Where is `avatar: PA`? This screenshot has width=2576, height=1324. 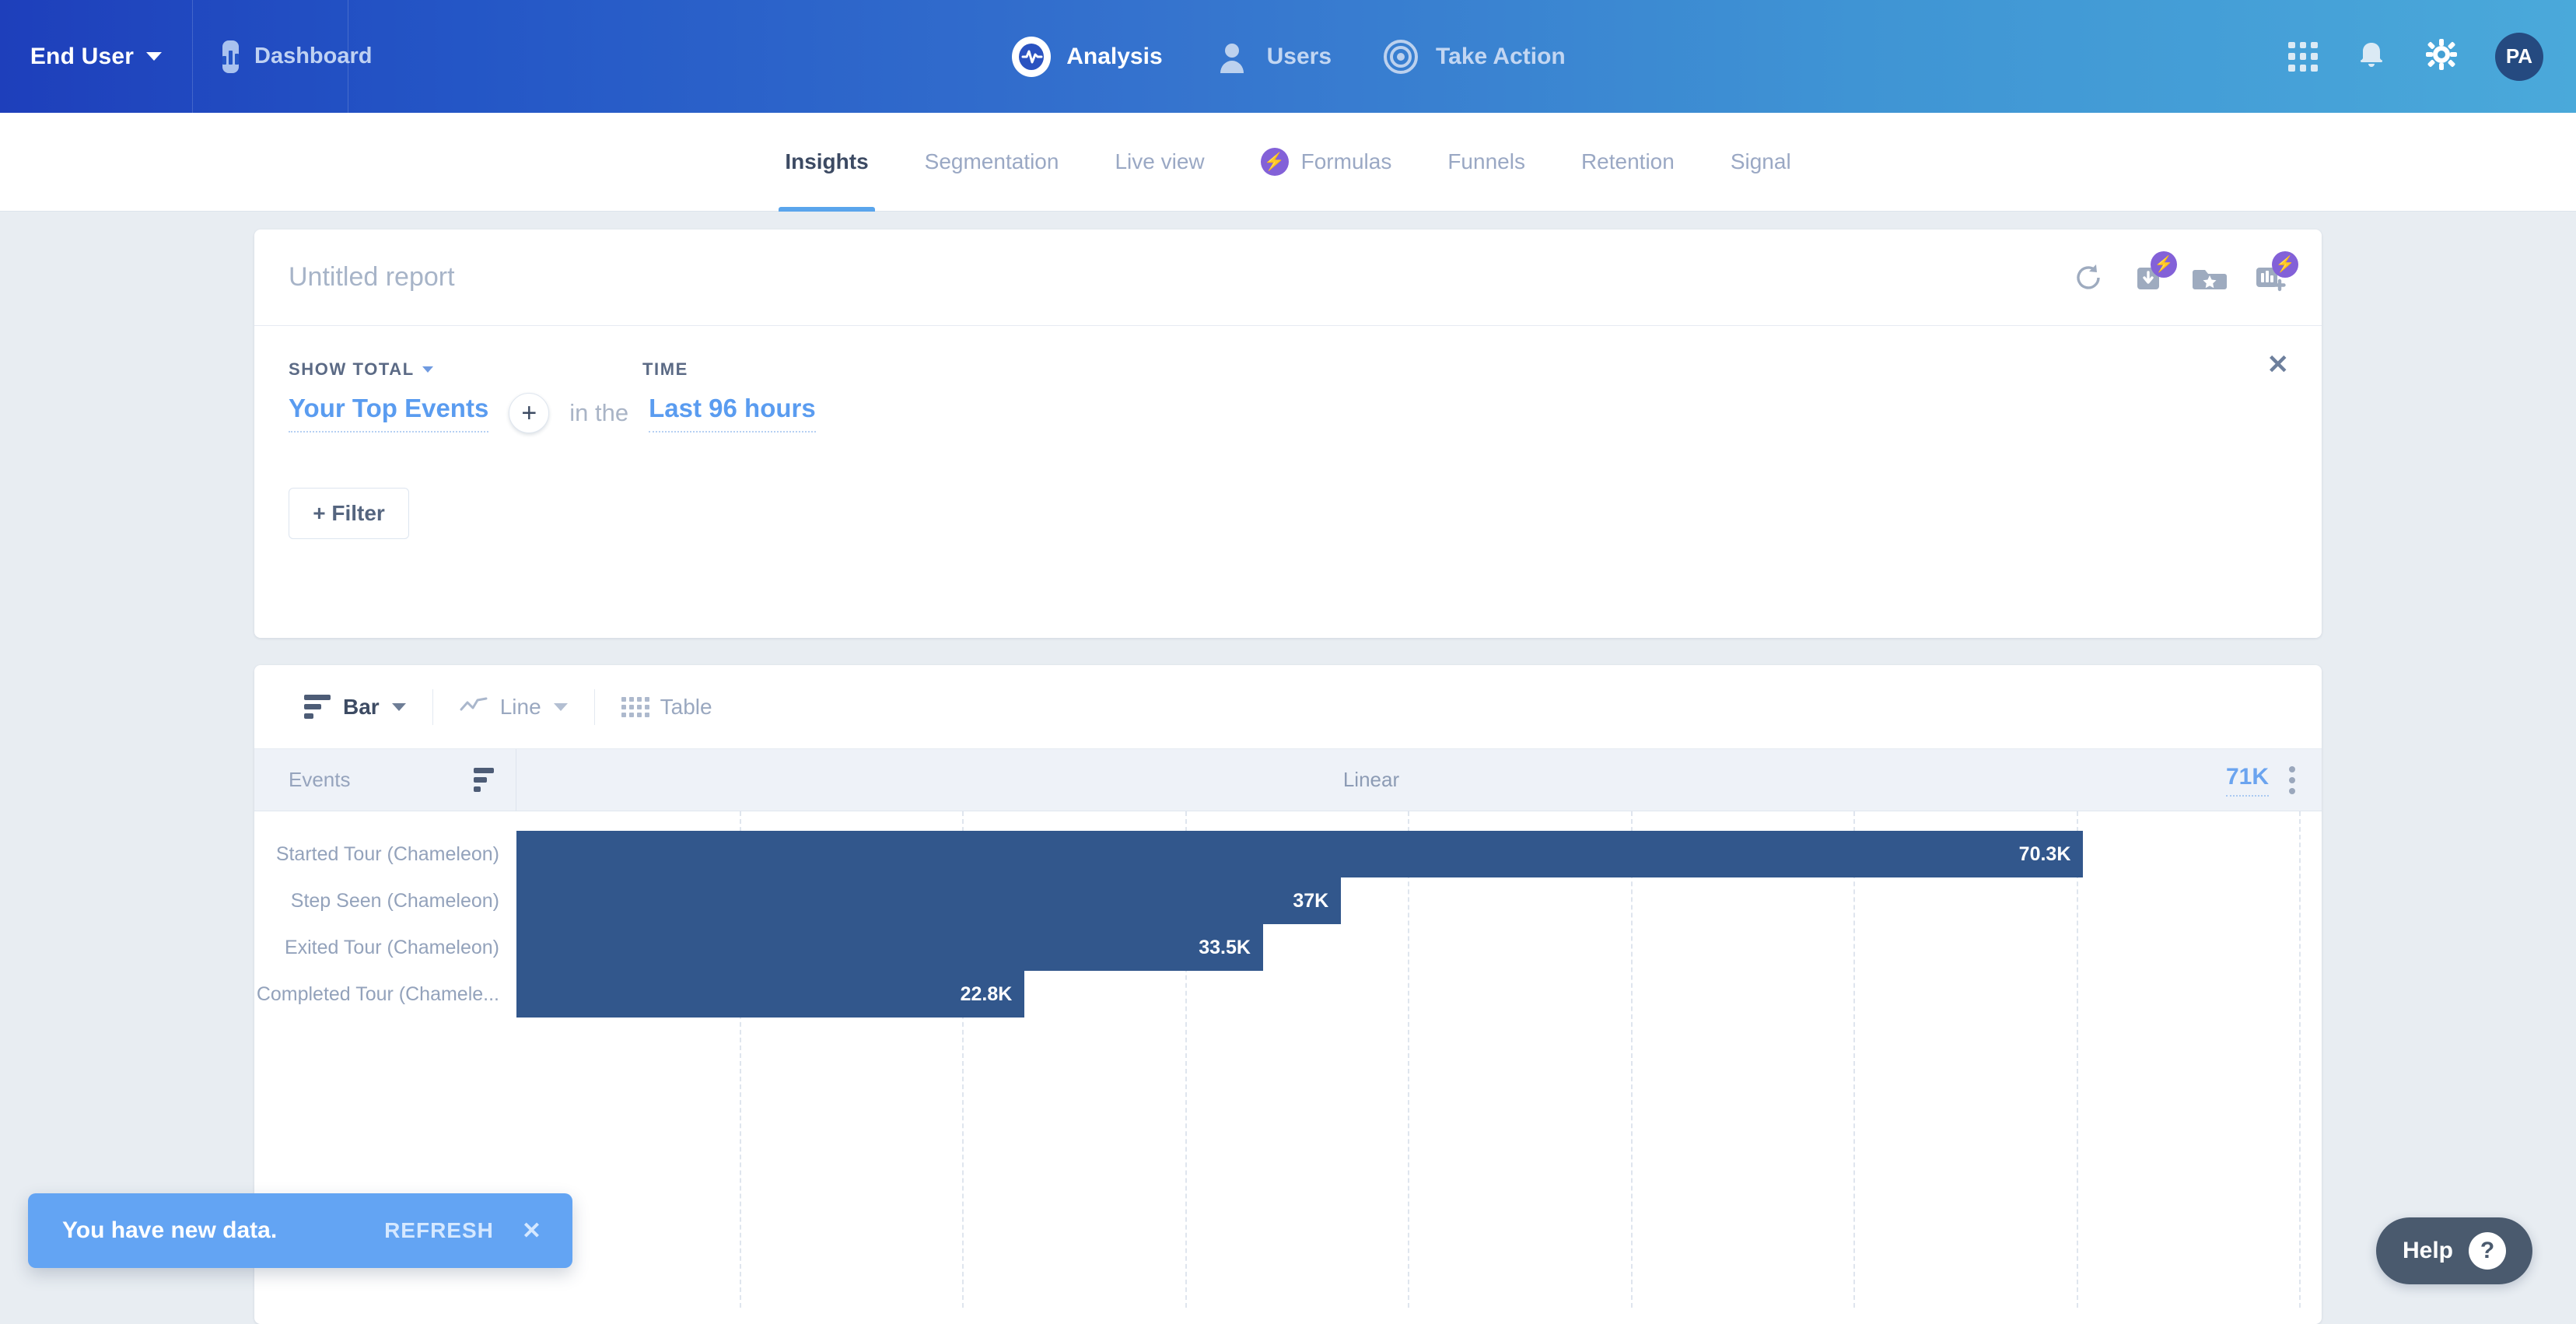 avatar: PA is located at coordinates (2519, 56).